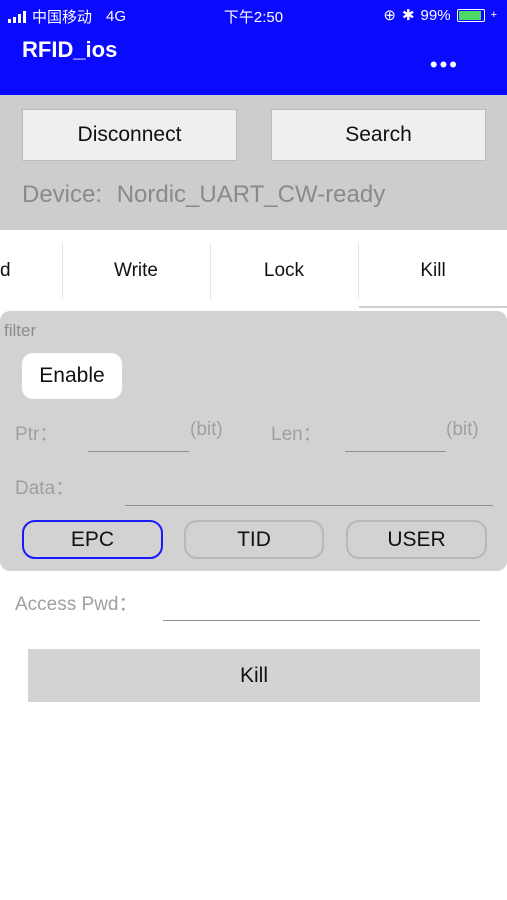  I want to click on navigation-bar: 中国移动 4G 下午2:50 ⊕ ✱ 99% + RFID_ios •••, so click(253, 47).